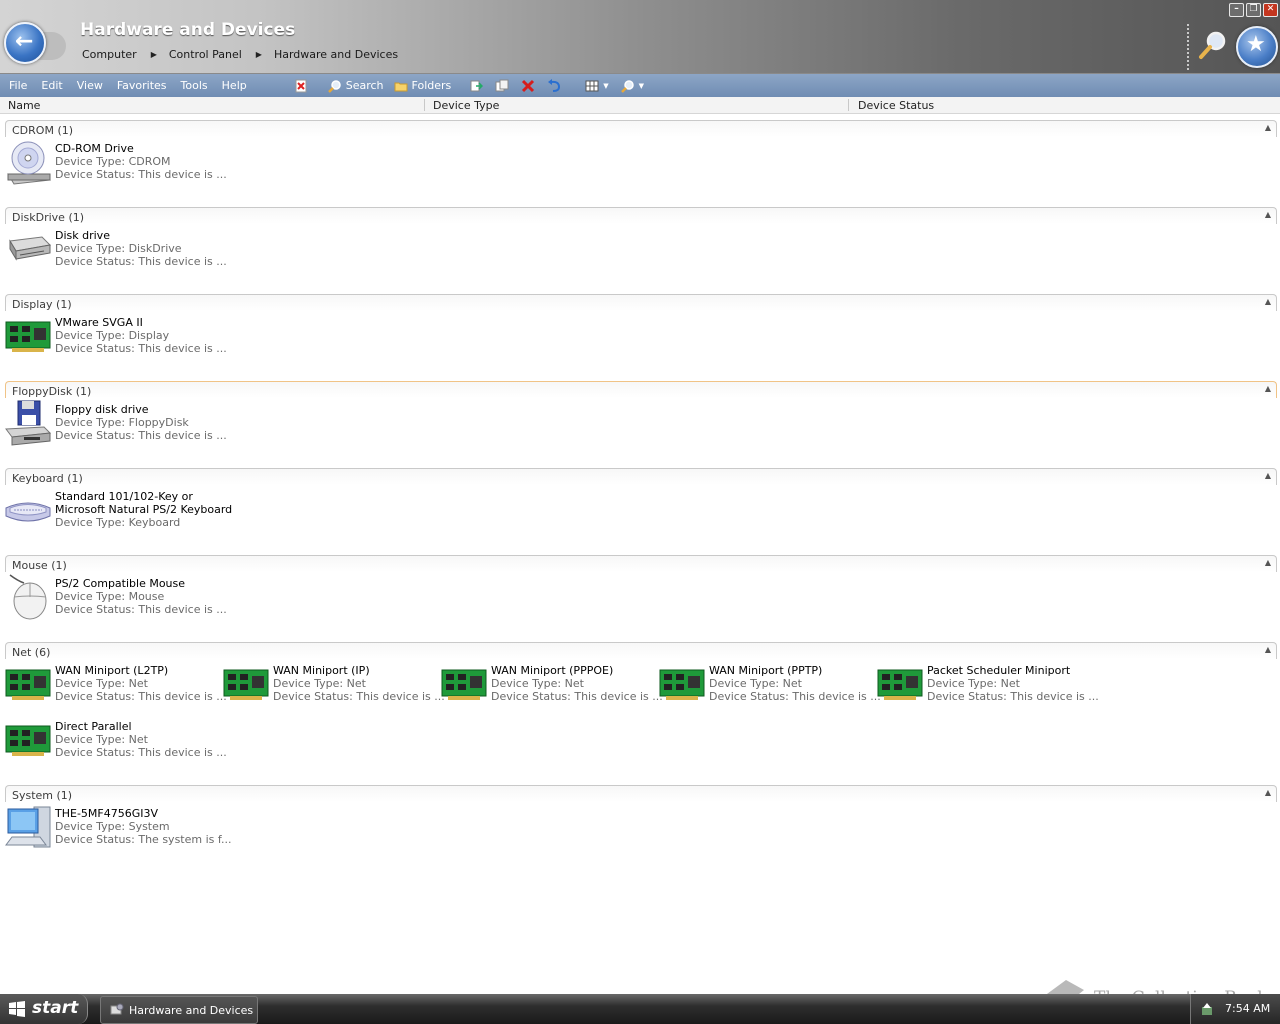 The image size is (1280, 1024). Describe the element at coordinates (1253, 10) in the screenshot. I see `maximize-button: ❐` at that location.